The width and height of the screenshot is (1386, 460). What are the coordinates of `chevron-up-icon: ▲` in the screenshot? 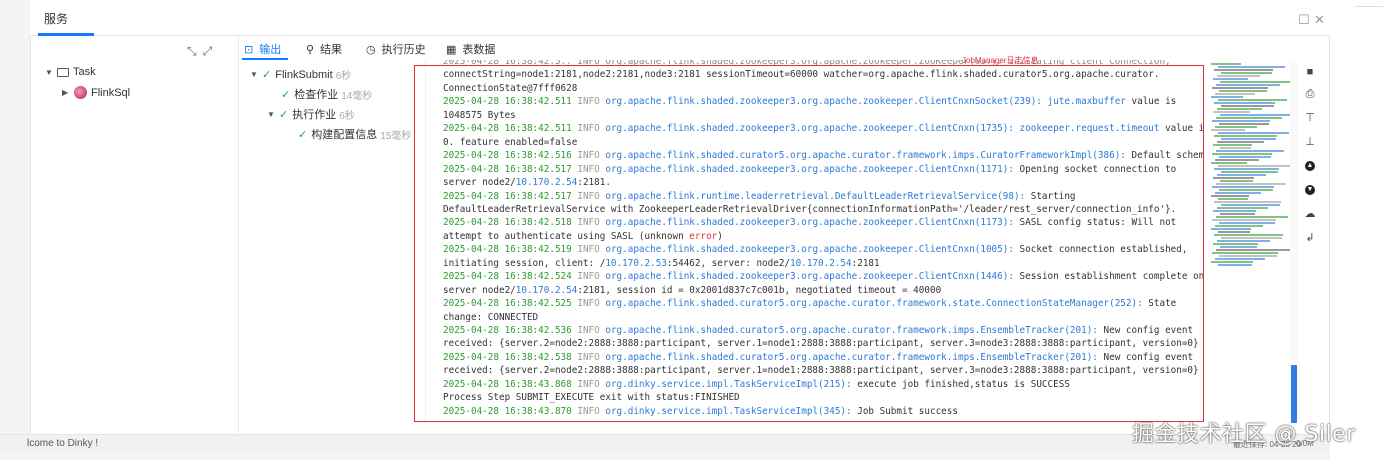 It's located at (1310, 166).